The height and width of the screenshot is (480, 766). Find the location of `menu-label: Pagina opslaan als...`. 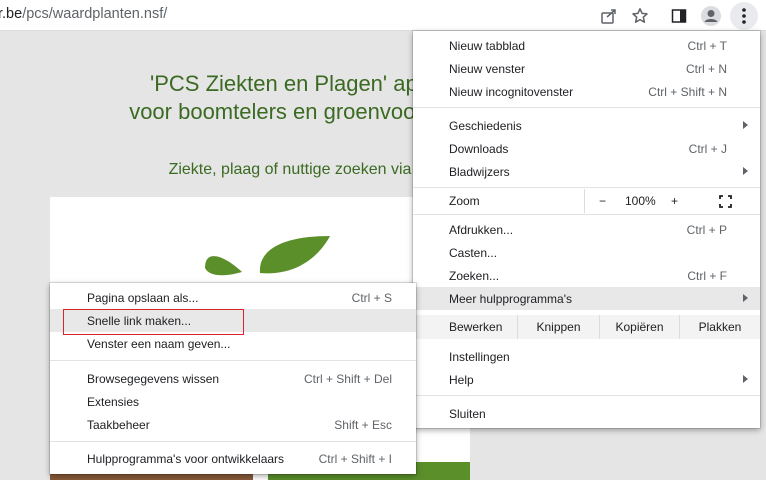

menu-label: Pagina opslaan als... is located at coordinates (143, 297).